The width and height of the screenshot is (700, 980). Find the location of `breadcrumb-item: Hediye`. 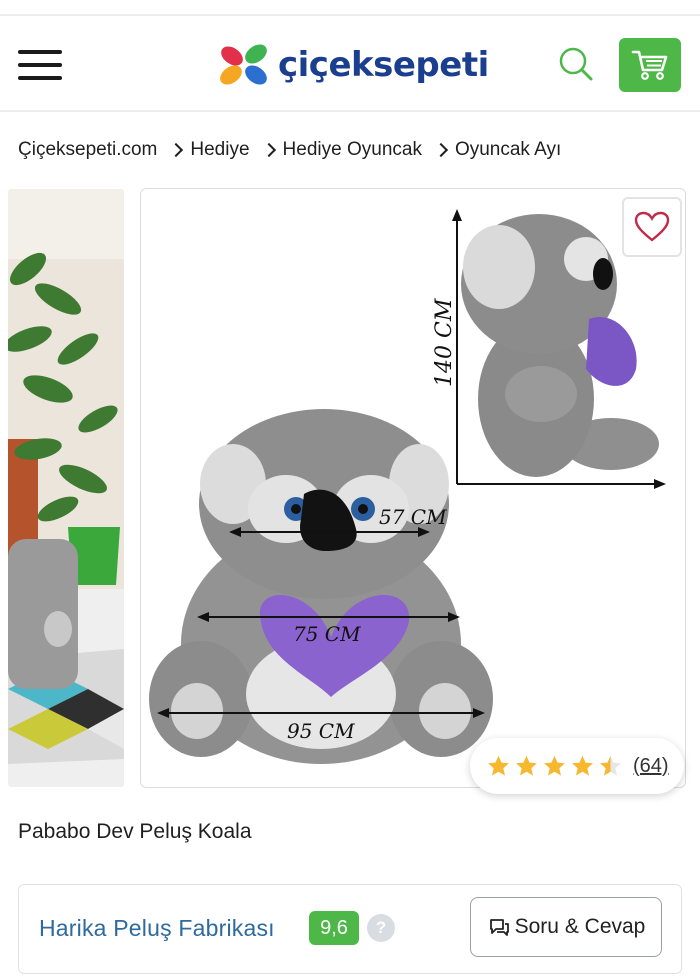

breadcrumb-item: Hediye is located at coordinates (208, 150).